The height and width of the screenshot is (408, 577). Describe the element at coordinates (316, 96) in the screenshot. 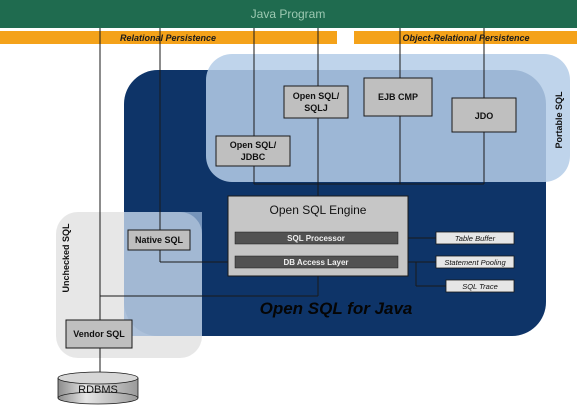

I see `open-sql-sqlj-label-line1: Open SQL/` at that location.